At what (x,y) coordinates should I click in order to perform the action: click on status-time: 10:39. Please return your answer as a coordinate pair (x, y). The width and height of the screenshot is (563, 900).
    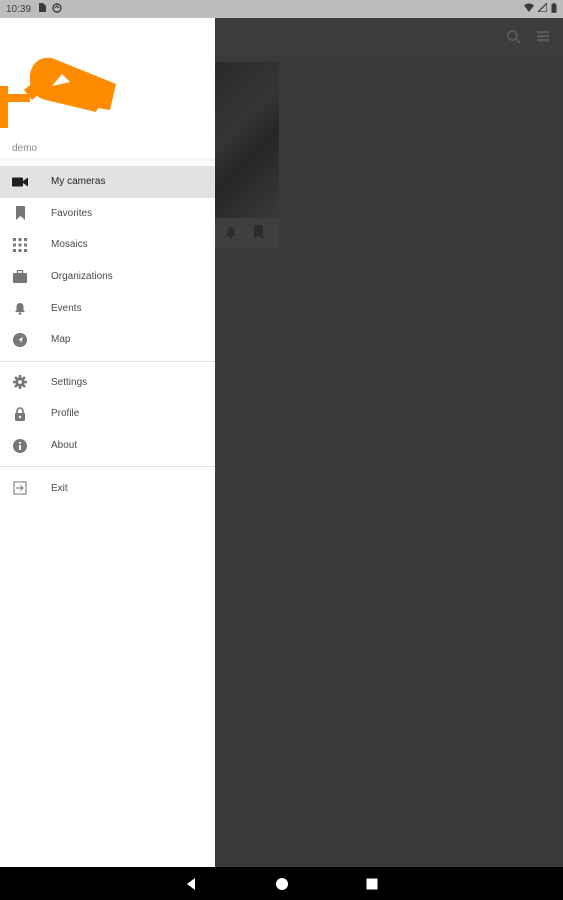
    Looking at the image, I should click on (19, 9).